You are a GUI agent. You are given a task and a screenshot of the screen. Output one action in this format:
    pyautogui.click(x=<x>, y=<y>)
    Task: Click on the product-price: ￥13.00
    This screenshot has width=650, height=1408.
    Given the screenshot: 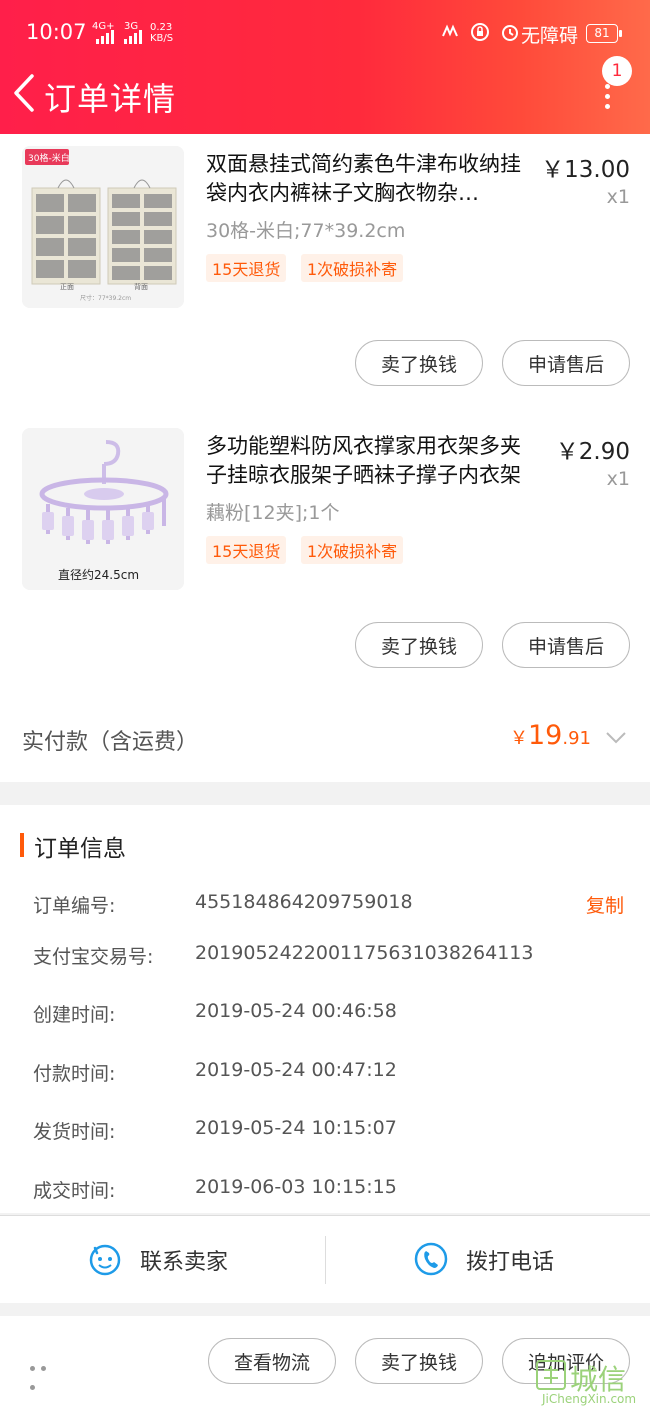 What is the action you would take?
    pyautogui.click(x=585, y=170)
    